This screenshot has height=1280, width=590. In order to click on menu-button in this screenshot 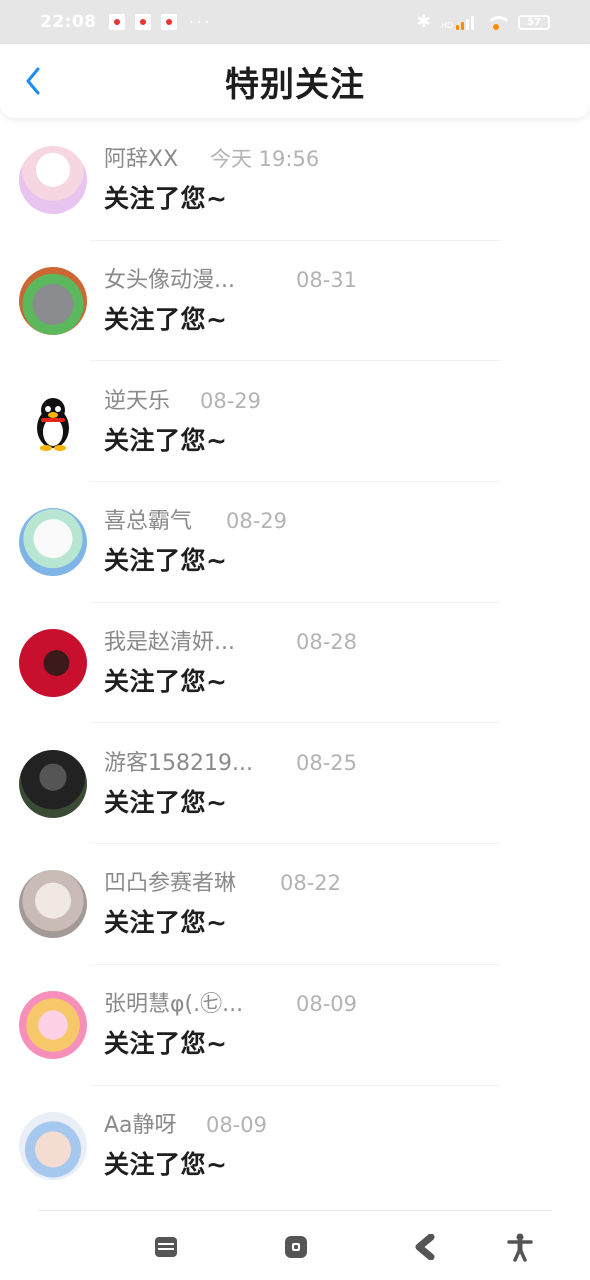, I will do `click(166, 1247)`.